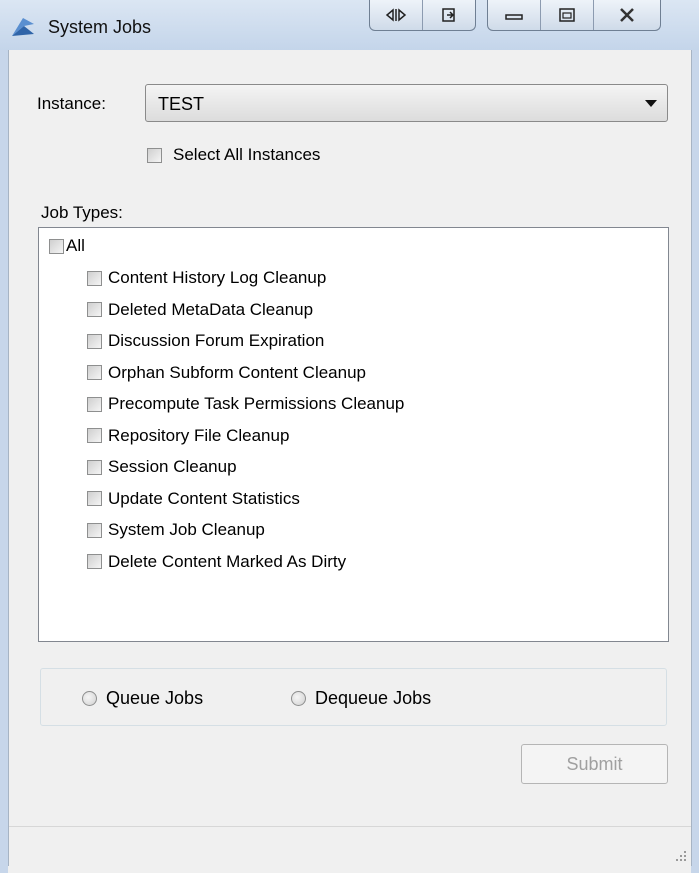 The image size is (699, 873). I want to click on close-icon, so click(627, 15).